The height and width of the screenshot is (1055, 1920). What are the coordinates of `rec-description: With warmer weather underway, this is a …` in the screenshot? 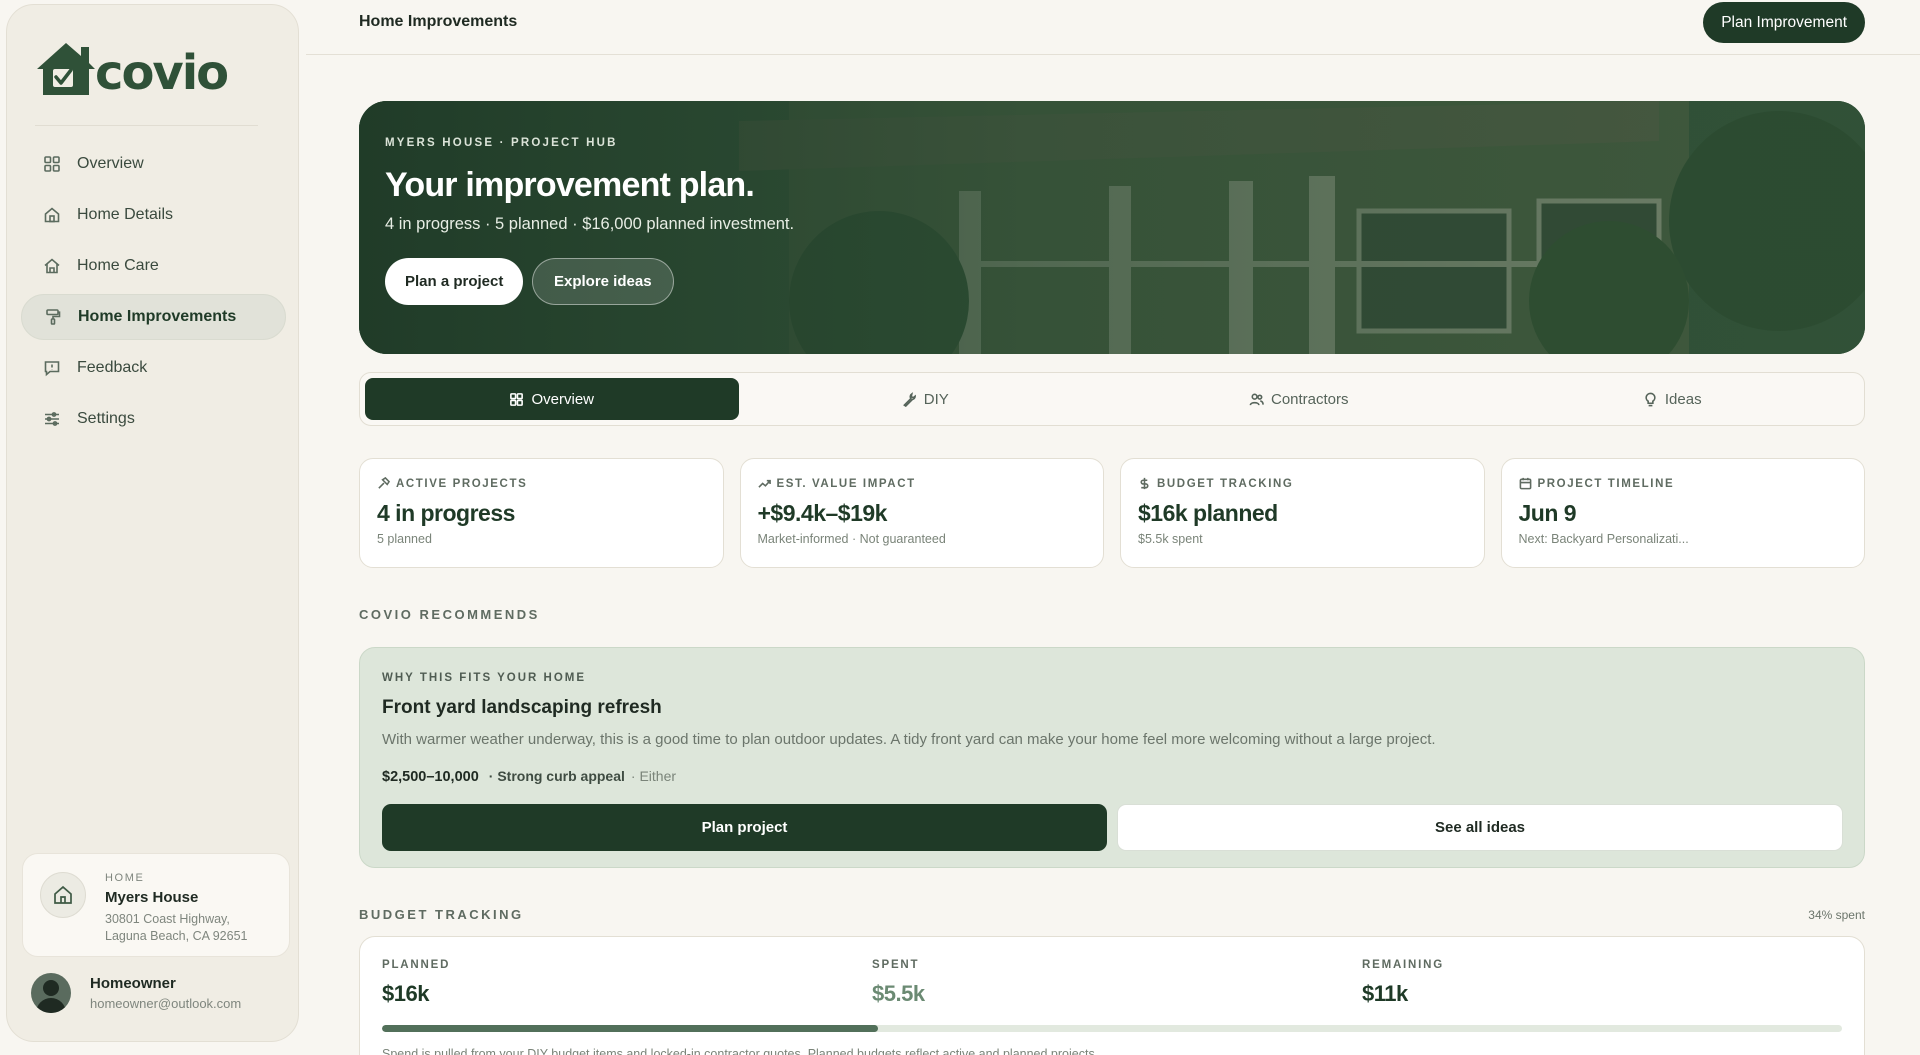 It's located at (909, 739).